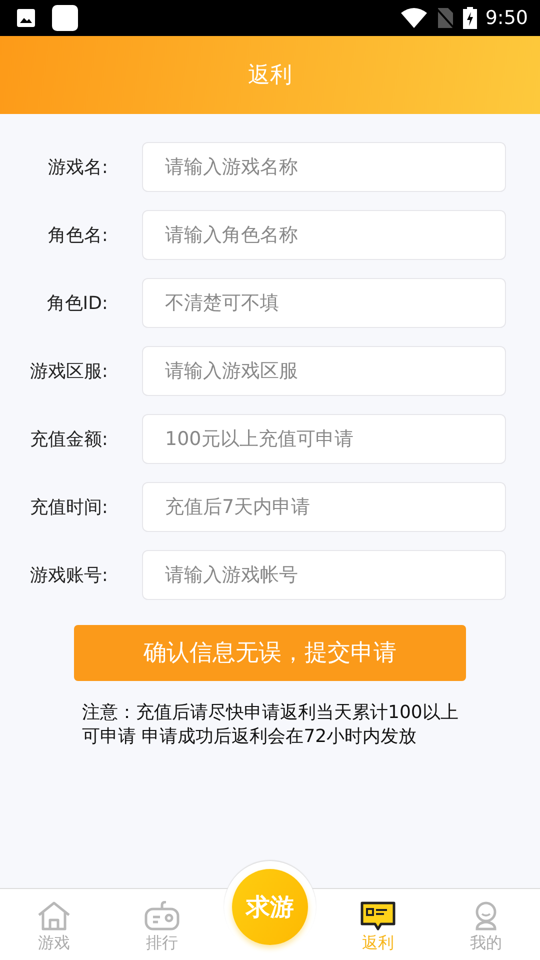 Image resolution: width=540 pixels, height=960 pixels. What do you see at coordinates (77, 236) in the screenshot?
I see `field-label: 角色名:` at bounding box center [77, 236].